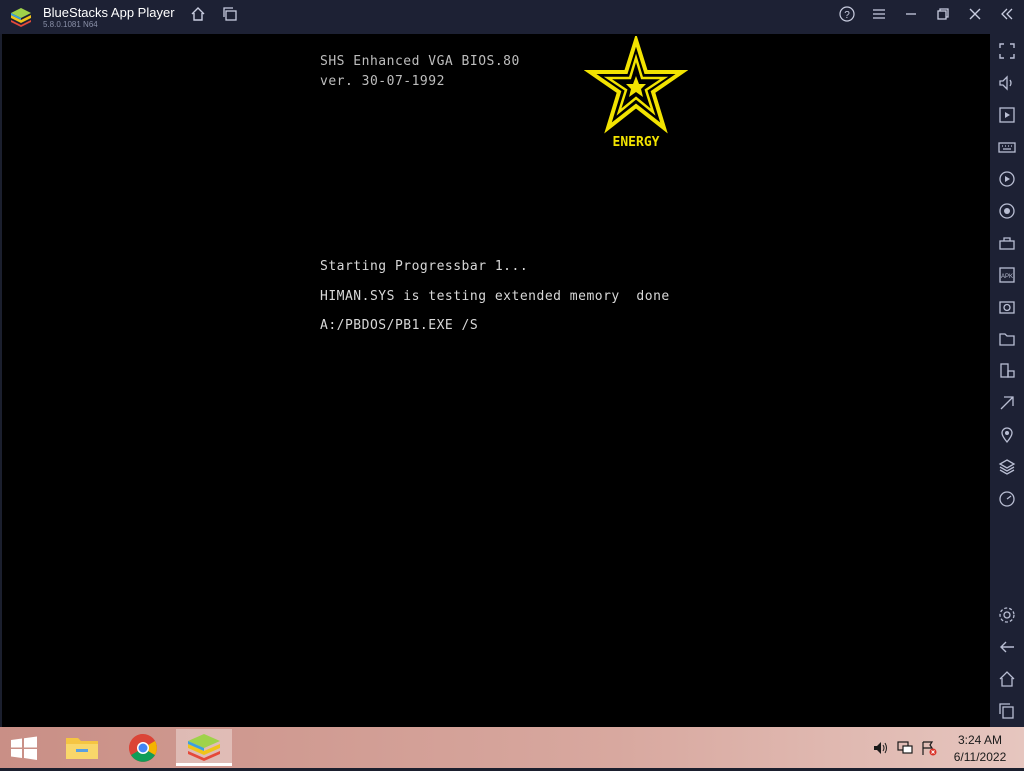 This screenshot has width=1024, height=771. I want to click on file-explorer-icon, so click(82, 748).